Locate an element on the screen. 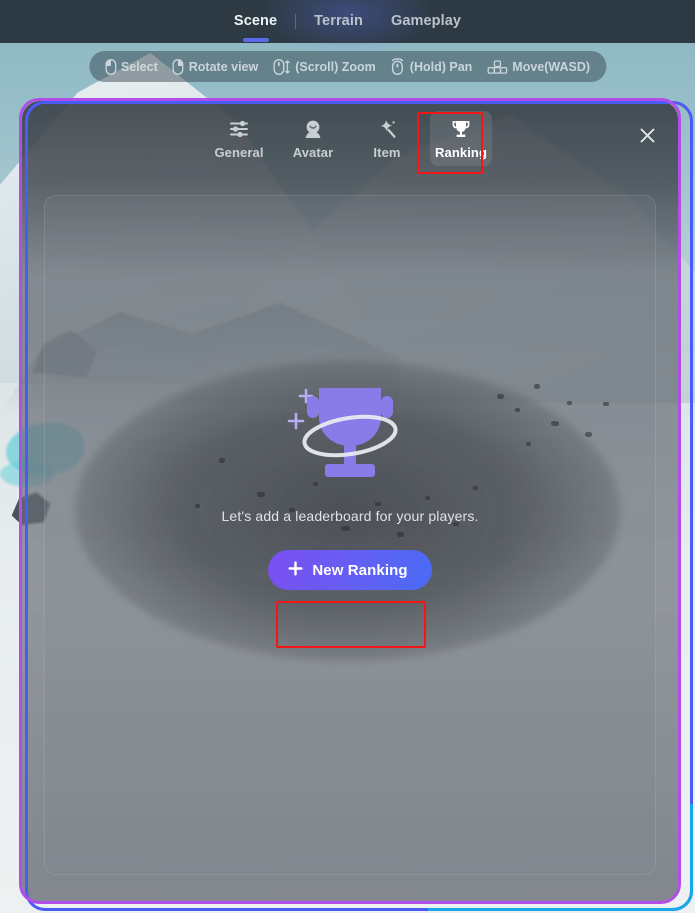  tab-ranking: Ranking is located at coordinates (461, 138).